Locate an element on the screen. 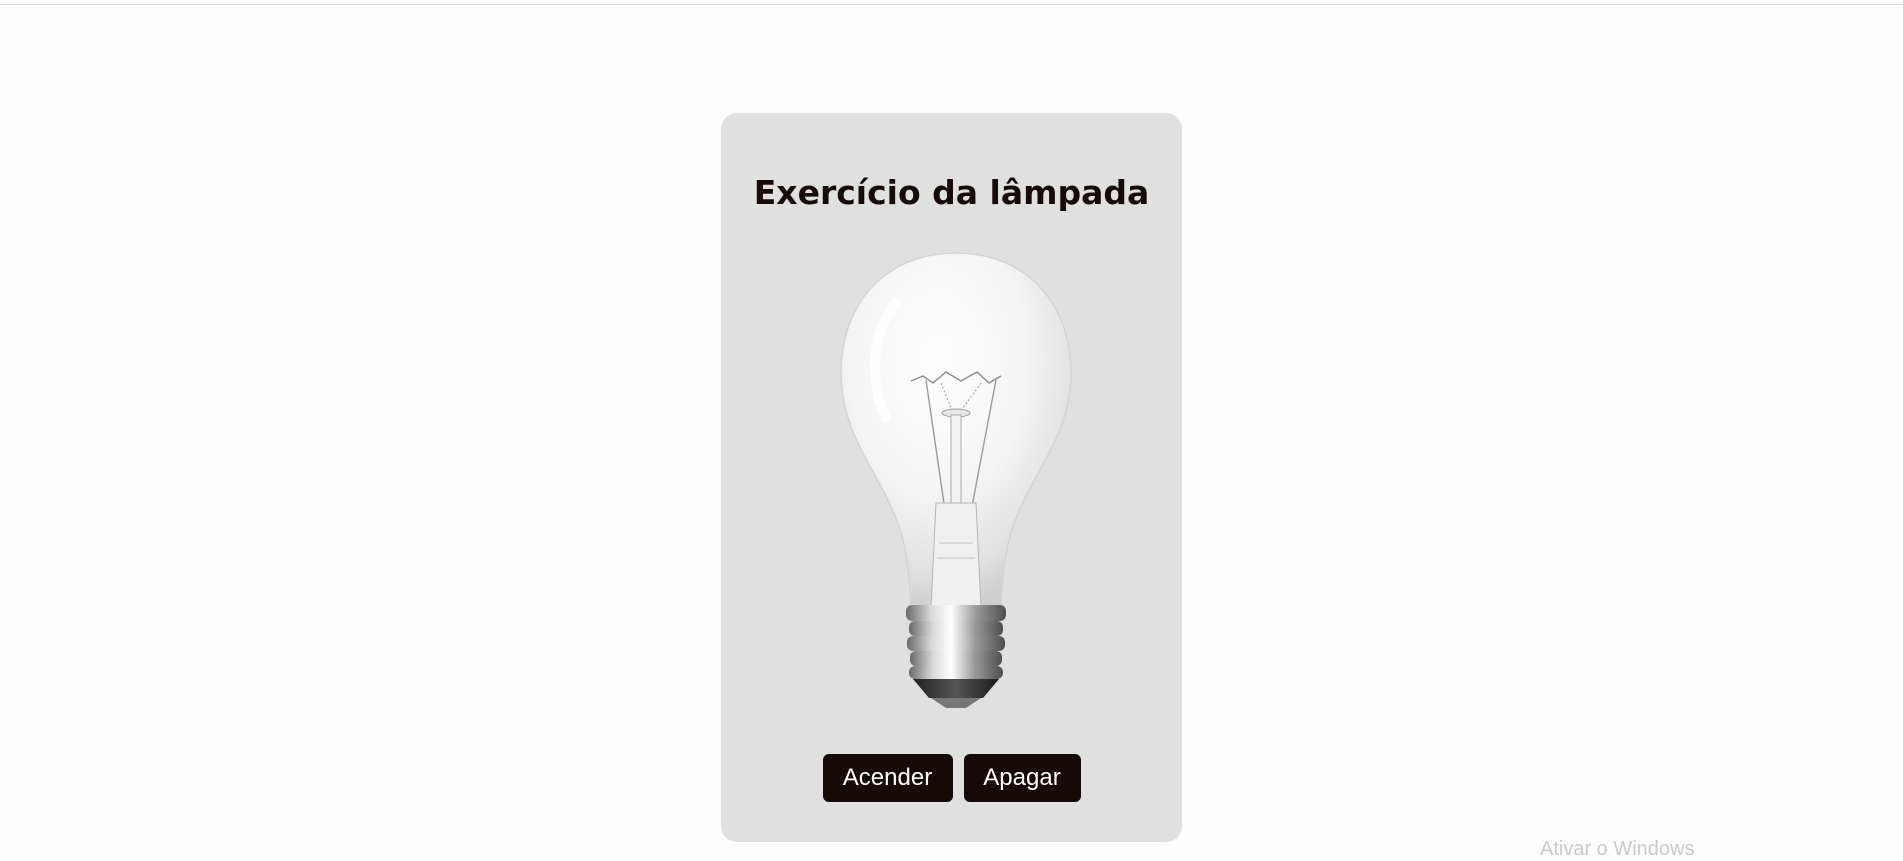 Image resolution: width=1903 pixels, height=861 pixels. button-row: Acender Apagar is located at coordinates (951, 778).